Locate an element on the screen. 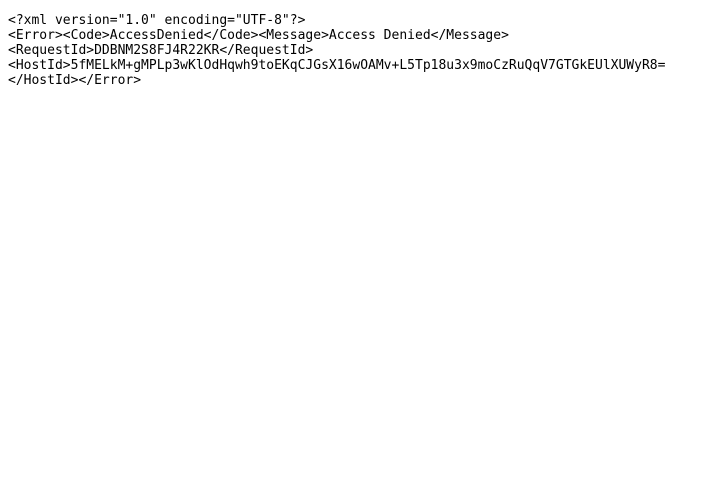 The height and width of the screenshot is (480, 720). xml-declaration-line: <?xml version="1.0" encoding="UTF-8"?> is located at coordinates (157, 20).